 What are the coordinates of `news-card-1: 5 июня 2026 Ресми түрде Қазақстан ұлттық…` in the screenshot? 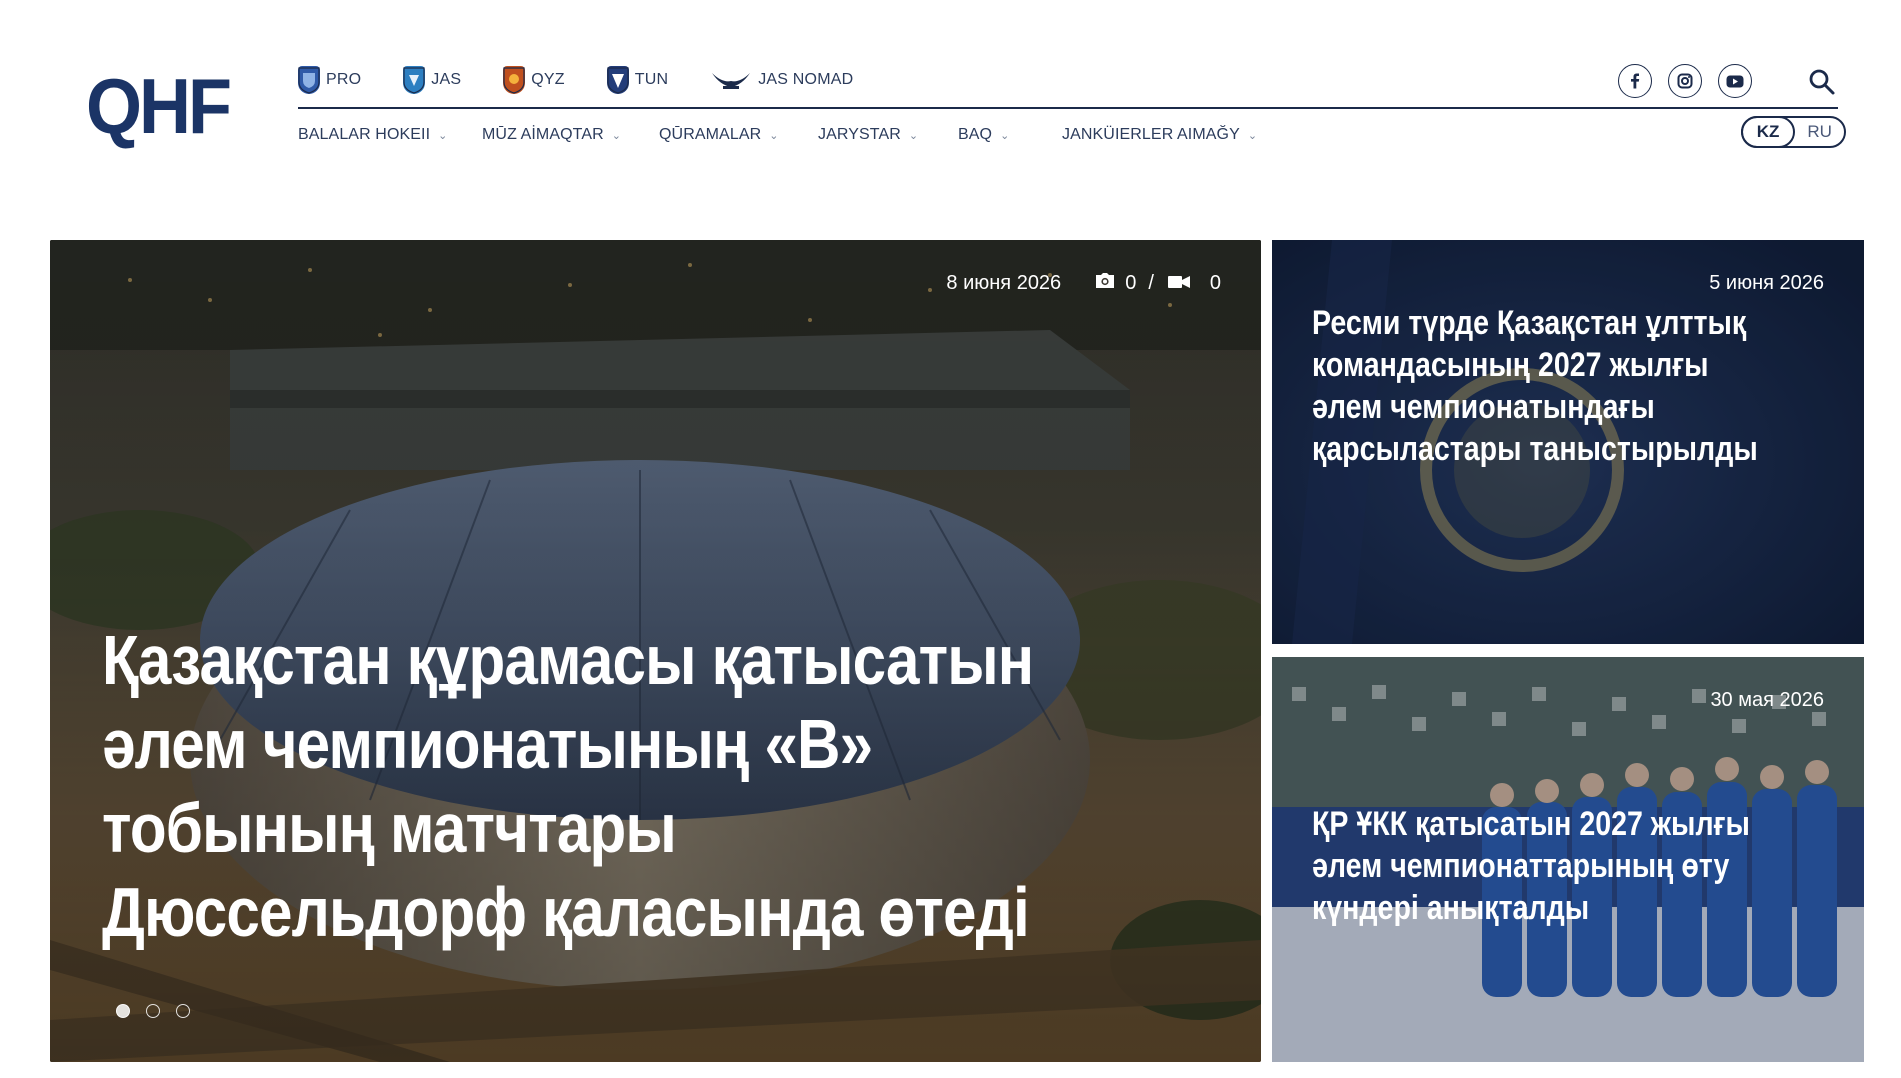 It's located at (1568, 442).